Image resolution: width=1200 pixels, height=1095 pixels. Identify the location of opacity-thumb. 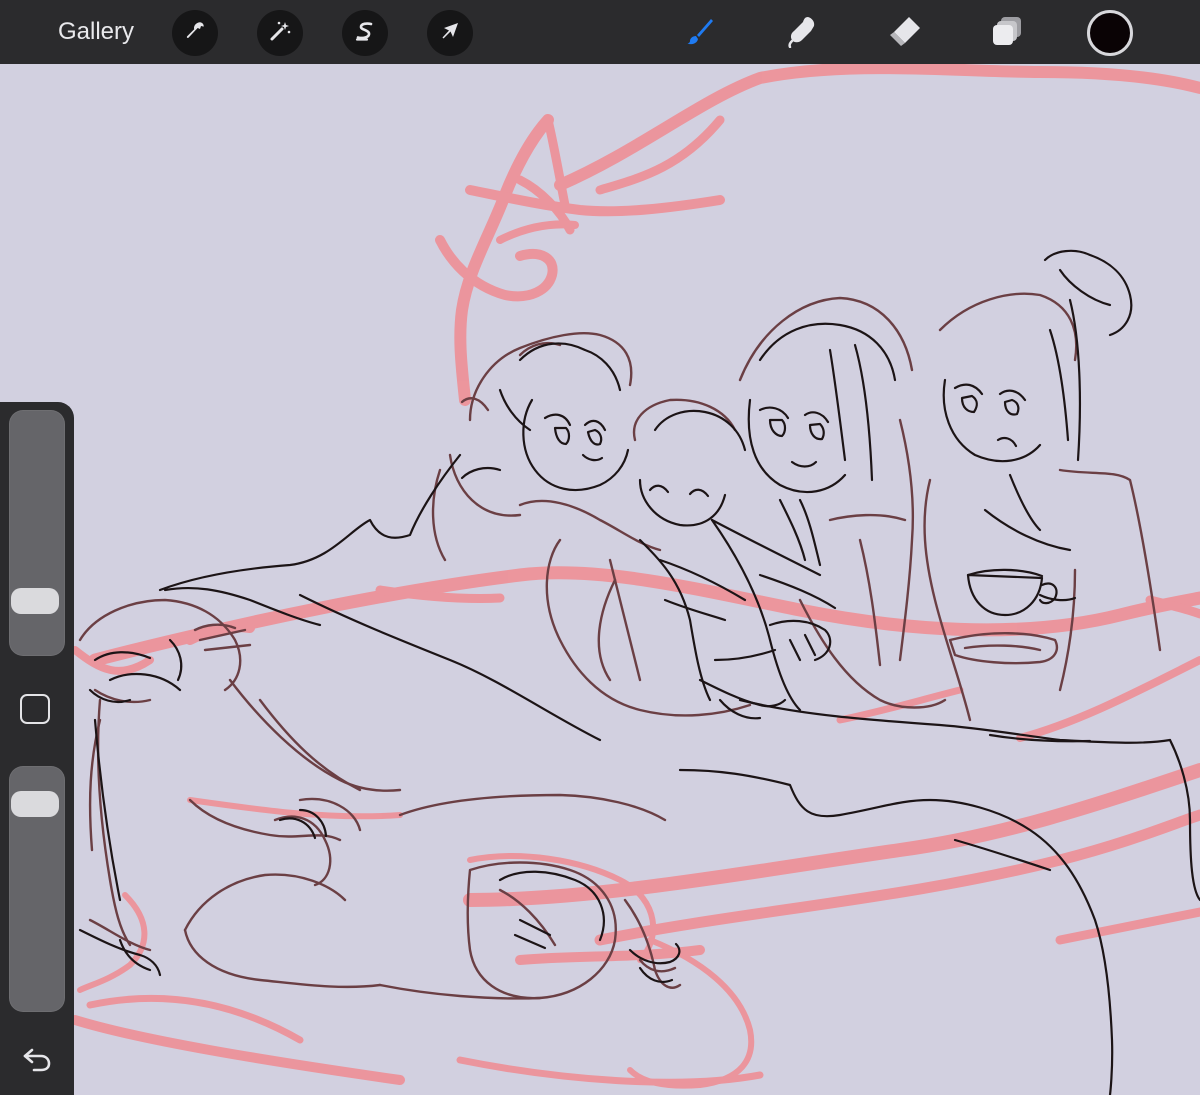
(35, 804).